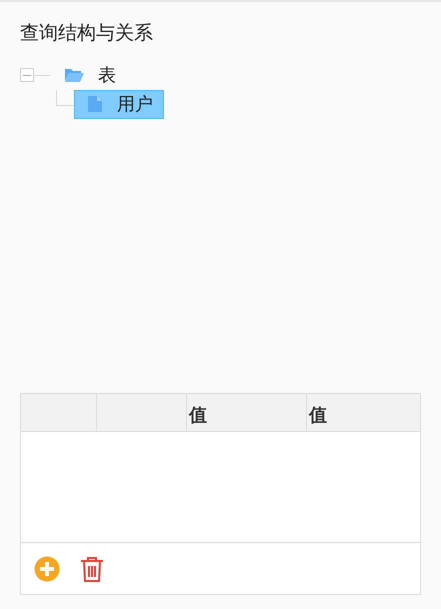 The height and width of the screenshot is (609, 441). I want to click on collapse-toggle, so click(27, 75).